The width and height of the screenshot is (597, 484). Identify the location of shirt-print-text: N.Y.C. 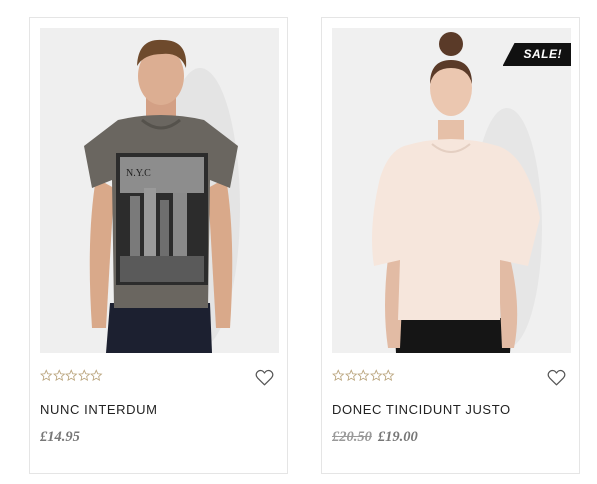
(138, 173).